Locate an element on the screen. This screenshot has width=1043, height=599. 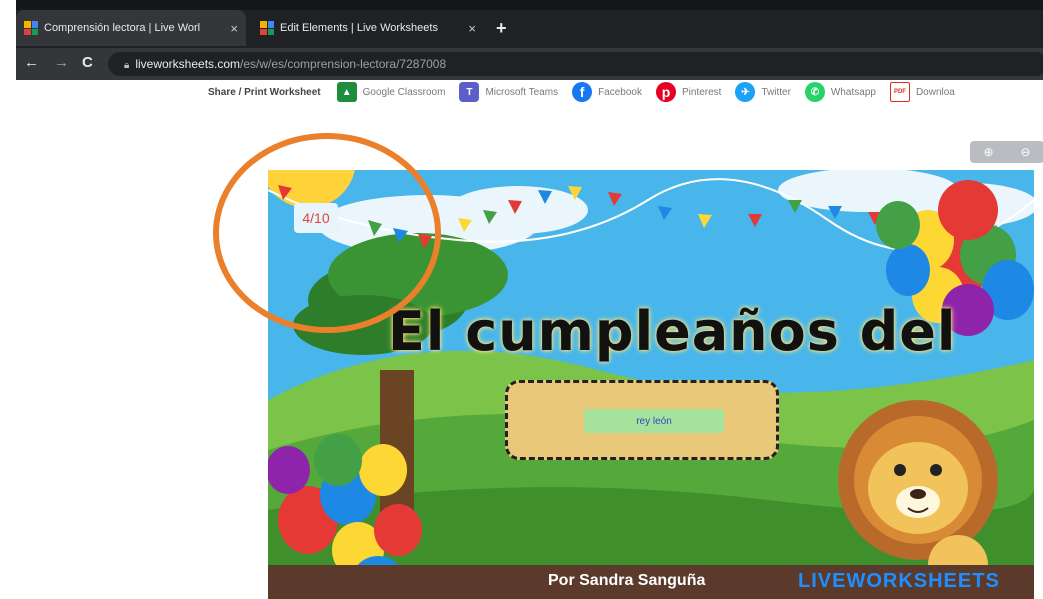
tab-edit-elements: Edit Elements | Live Worksheets × is located at coordinates (368, 28).